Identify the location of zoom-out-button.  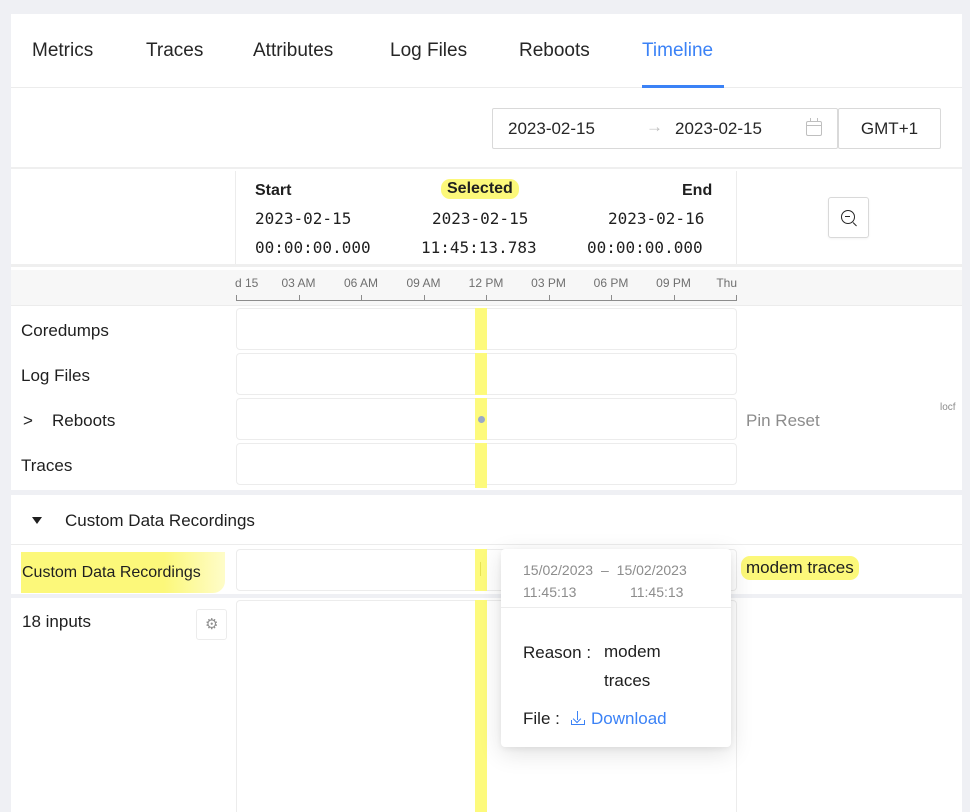
(848, 217).